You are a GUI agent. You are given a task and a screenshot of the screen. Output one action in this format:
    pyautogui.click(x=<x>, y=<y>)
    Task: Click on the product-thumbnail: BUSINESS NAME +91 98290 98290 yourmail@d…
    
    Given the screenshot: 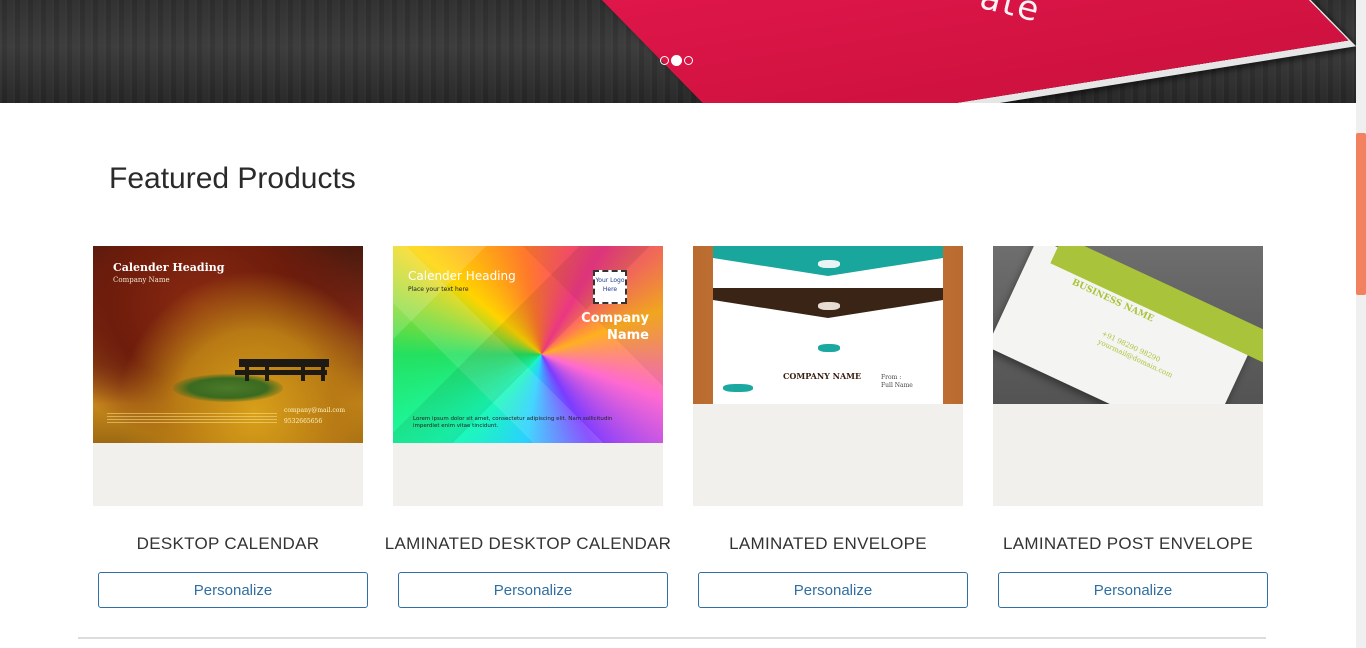 What is the action you would take?
    pyautogui.click(x=1128, y=376)
    